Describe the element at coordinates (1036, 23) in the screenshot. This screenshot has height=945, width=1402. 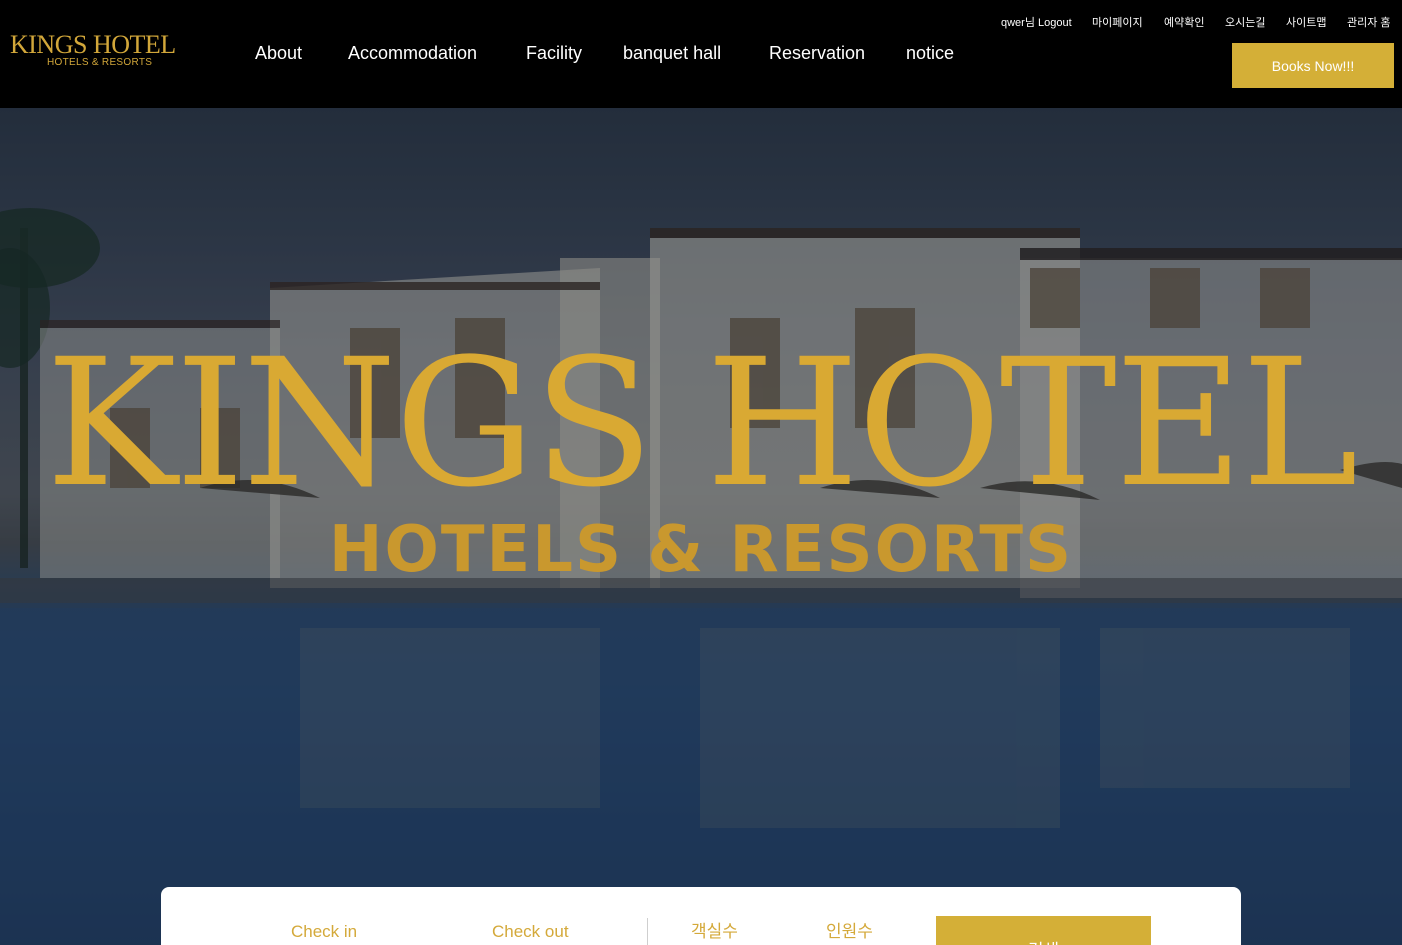
I see `logout-link: qwer님 Logout` at that location.